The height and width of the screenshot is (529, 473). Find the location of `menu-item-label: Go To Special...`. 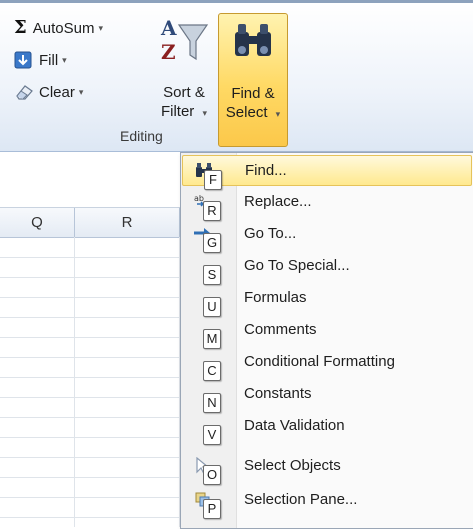

menu-item-label: Go To Special... is located at coordinates (297, 265).